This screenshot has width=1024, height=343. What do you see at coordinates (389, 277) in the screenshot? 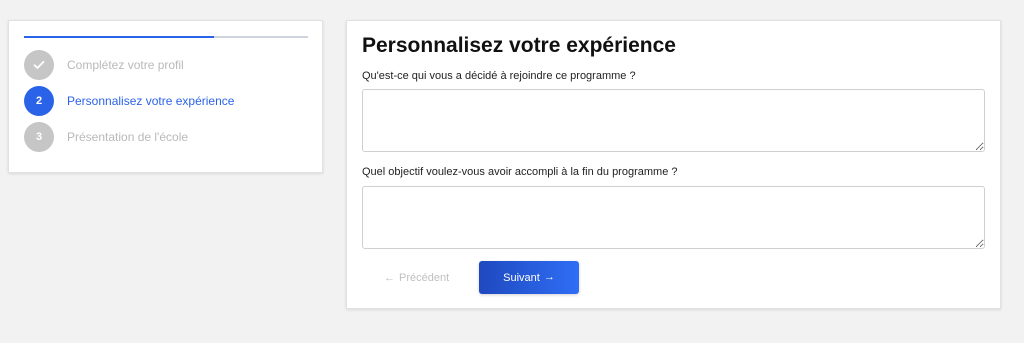
I see `arrow-left-icon: ←` at bounding box center [389, 277].